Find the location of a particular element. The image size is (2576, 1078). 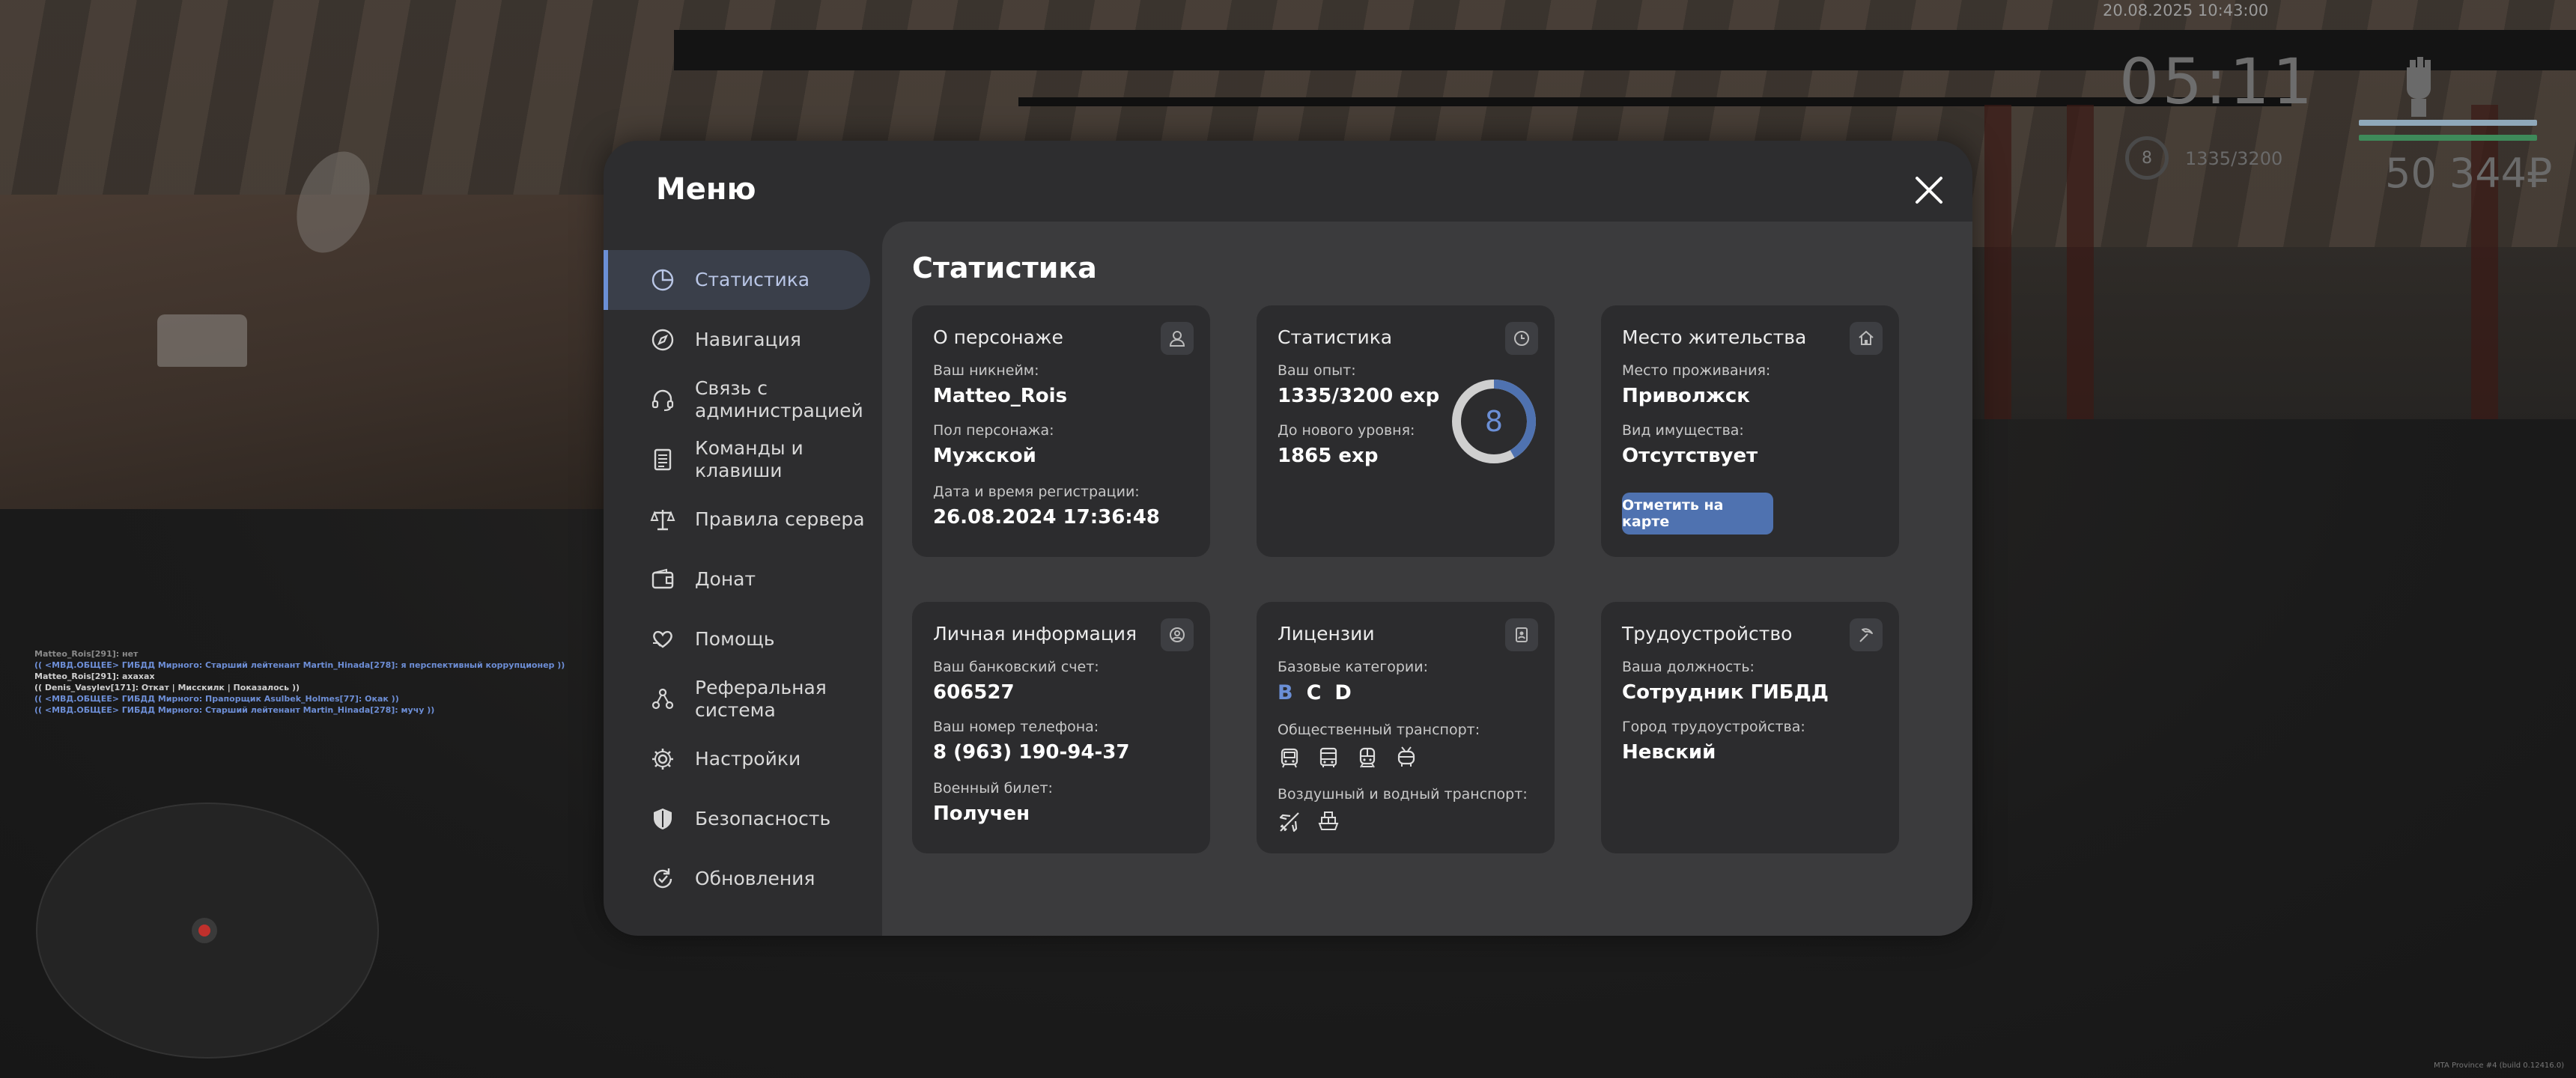

property-value: Отсутствует is located at coordinates (1690, 456).